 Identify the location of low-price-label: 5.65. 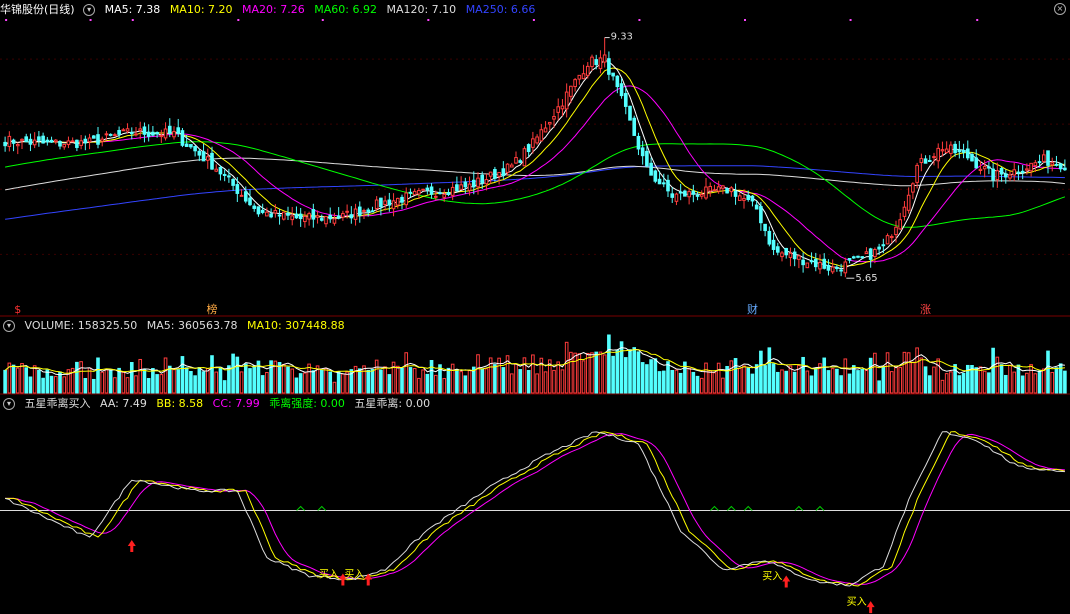
(866, 278).